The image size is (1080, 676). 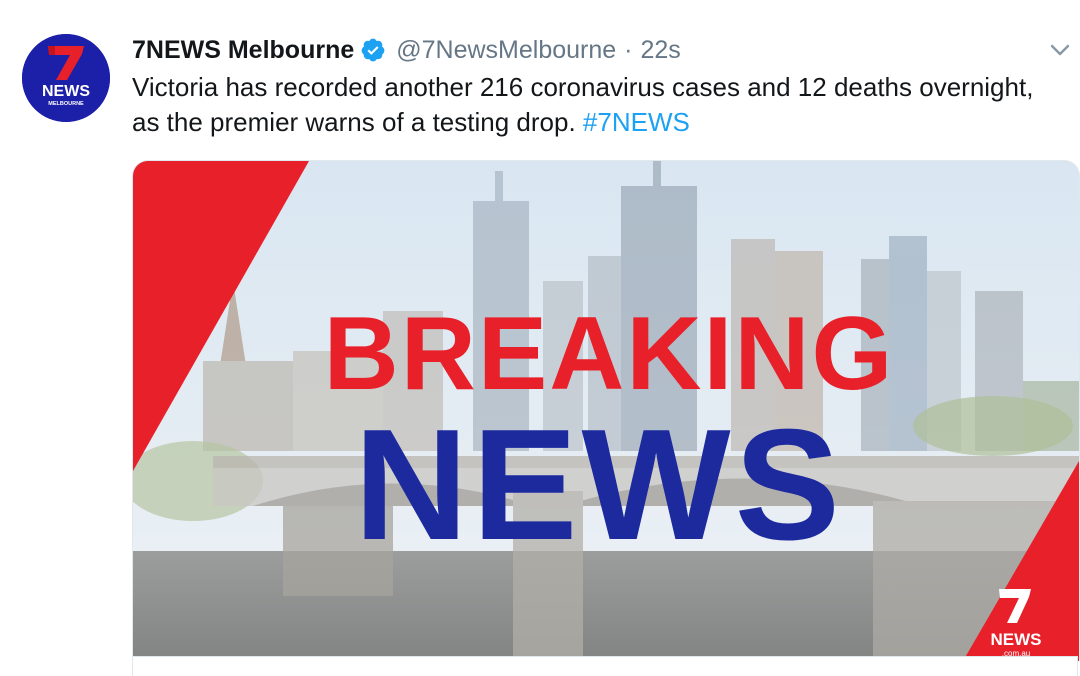 What do you see at coordinates (506, 50) in the screenshot?
I see `handle: @7NewsMelbourne` at bounding box center [506, 50].